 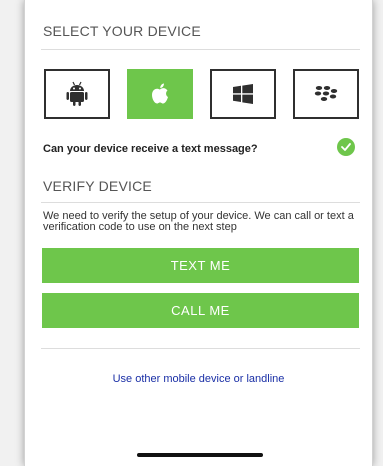 I want to click on apple-icon, so click(x=160, y=93).